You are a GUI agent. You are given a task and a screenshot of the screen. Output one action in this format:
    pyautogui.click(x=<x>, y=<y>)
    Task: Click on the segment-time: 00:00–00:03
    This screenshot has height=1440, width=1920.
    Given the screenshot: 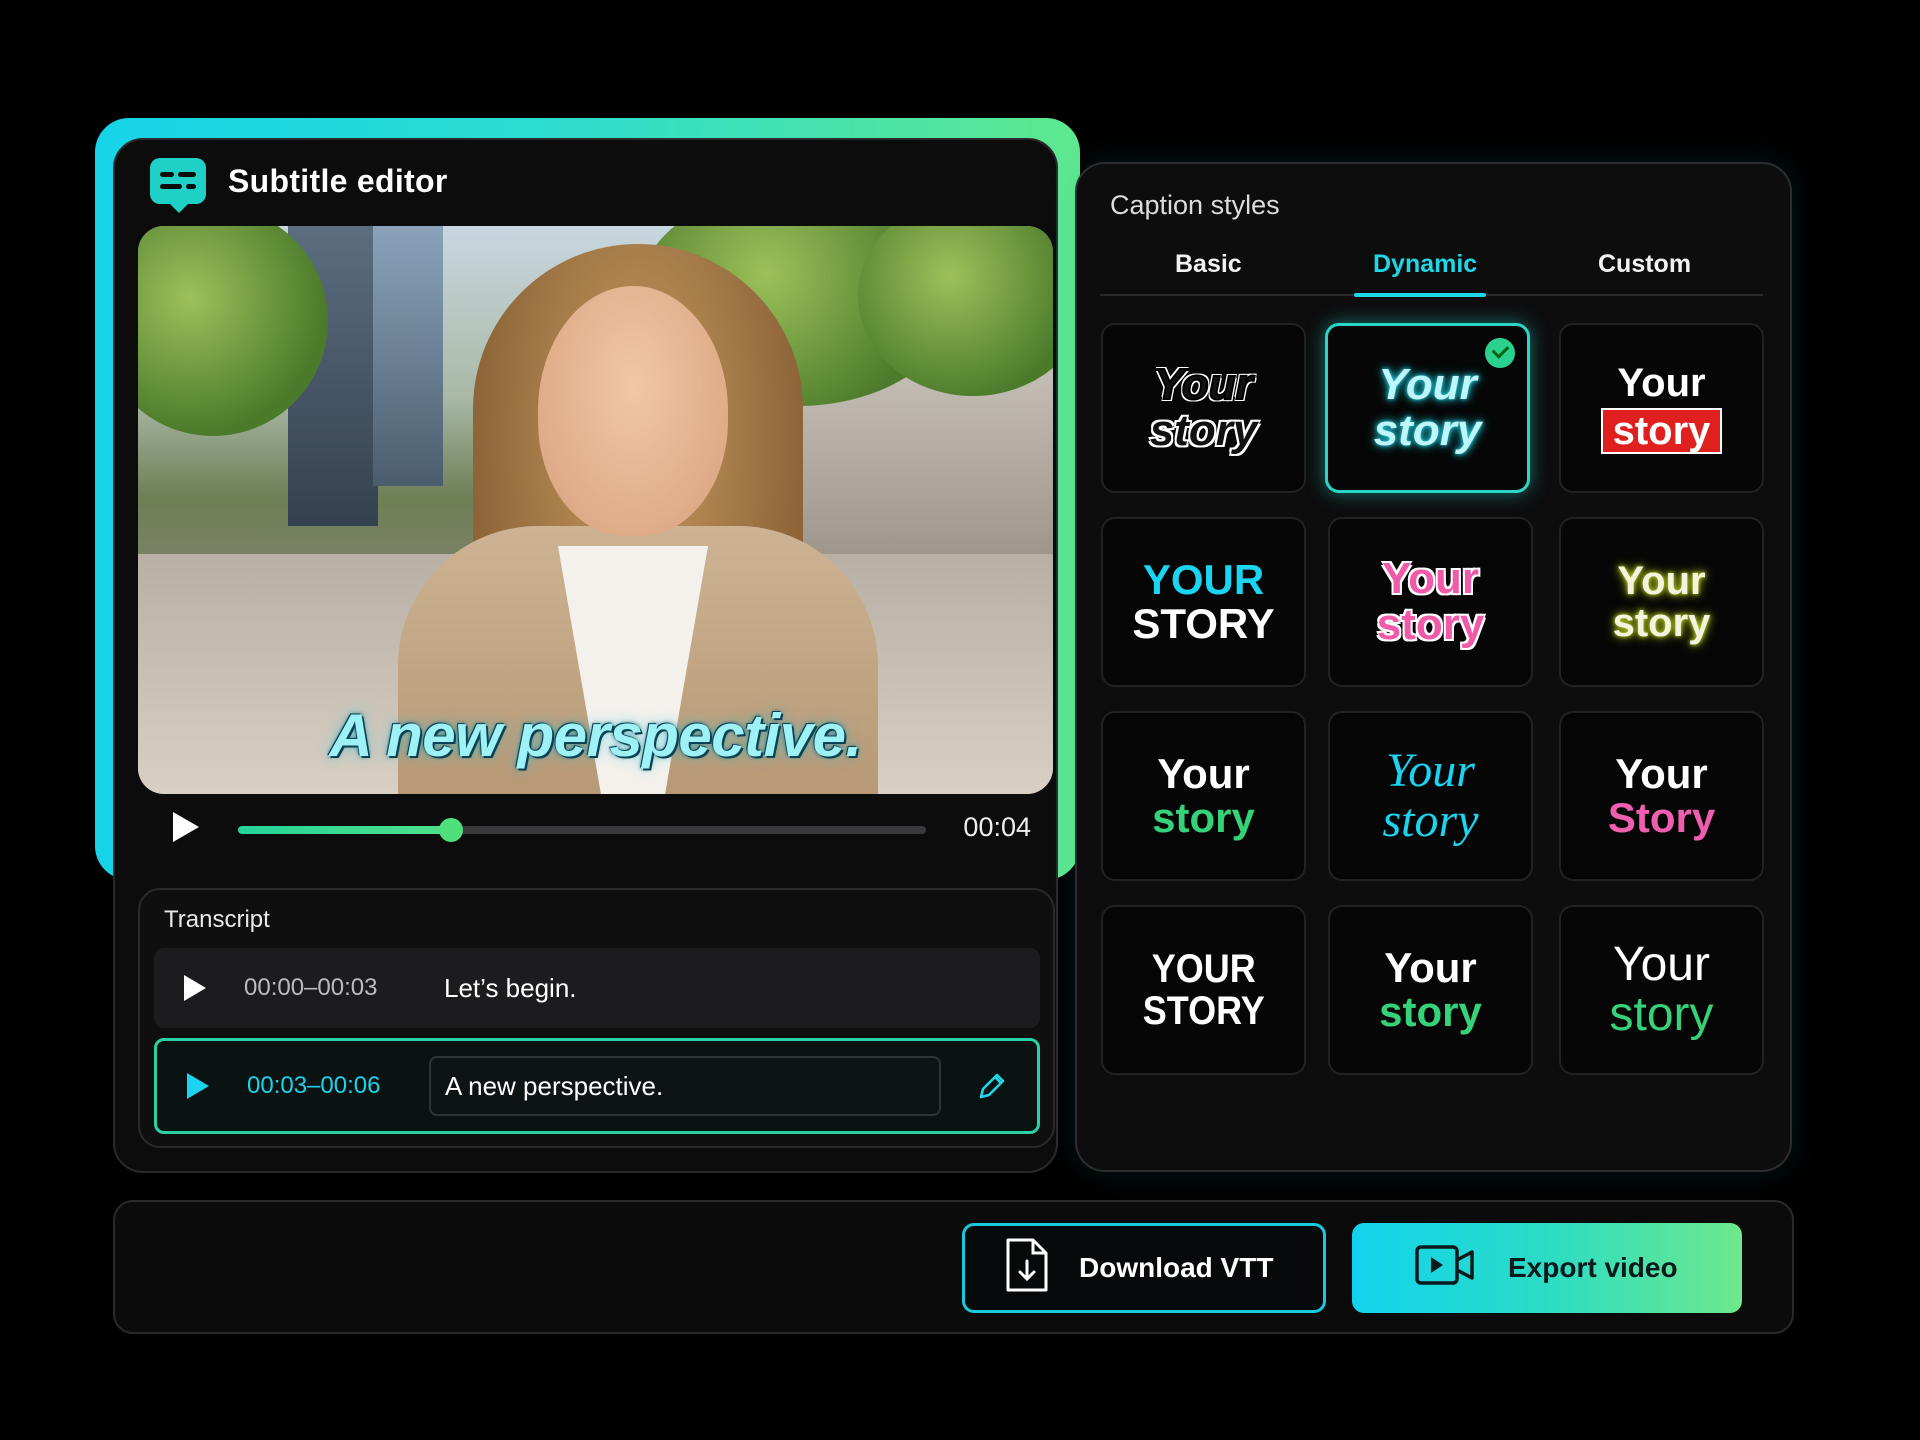 What is the action you would take?
    pyautogui.click(x=311, y=987)
    